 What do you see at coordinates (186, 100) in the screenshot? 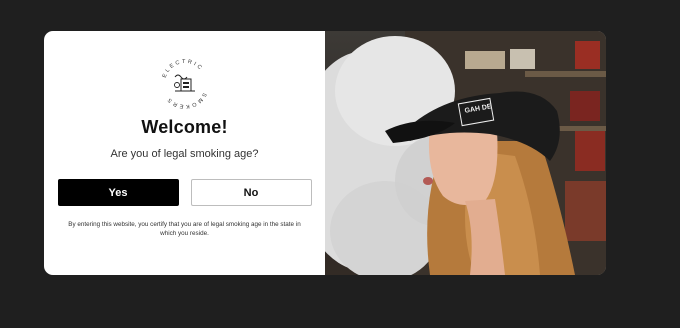
I see `svg-text: SMOKERS` at bounding box center [186, 100].